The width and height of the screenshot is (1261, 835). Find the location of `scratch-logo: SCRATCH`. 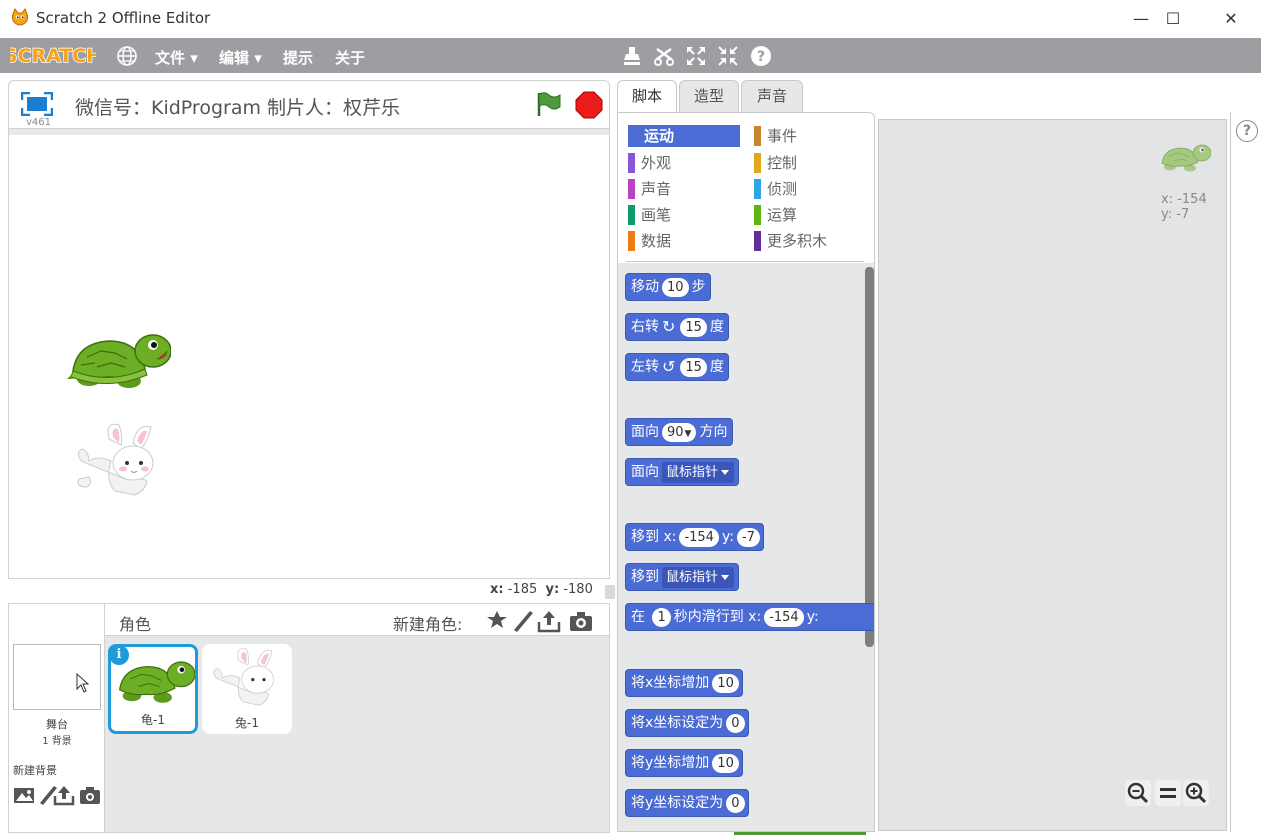

scratch-logo: SCRATCH is located at coordinates (53, 55).